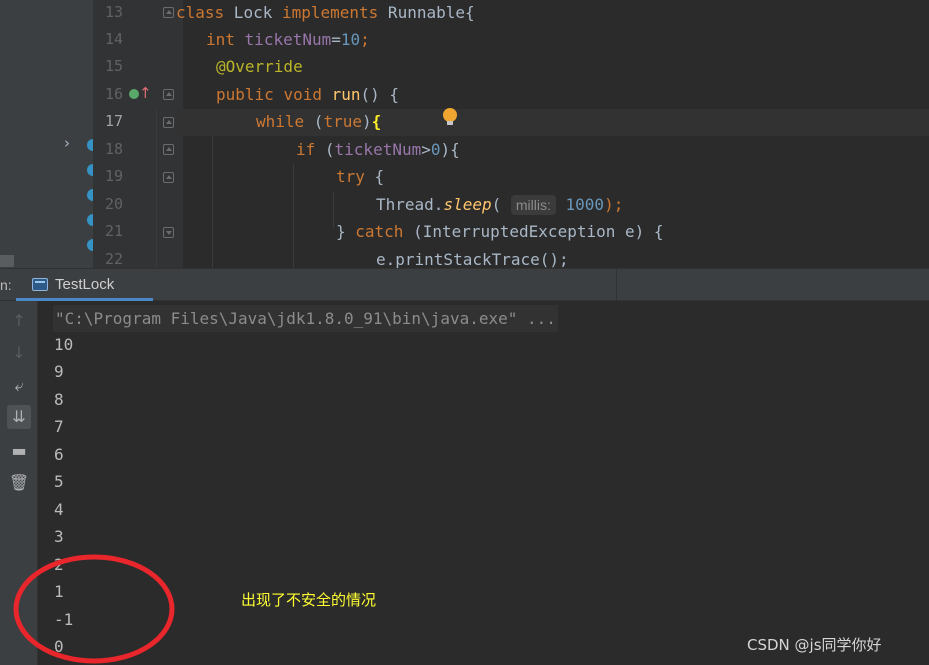 The image size is (929, 665). I want to click on code-text: {, so click(374, 176).